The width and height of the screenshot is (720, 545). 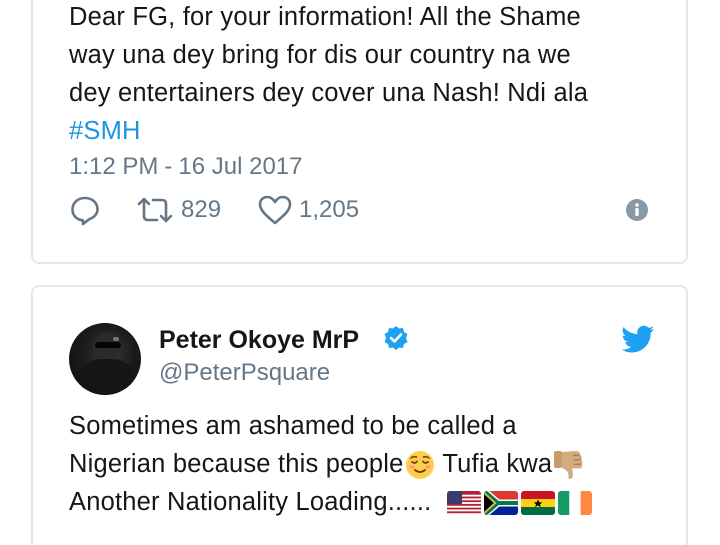 I want to click on heart-icon, so click(x=275, y=210).